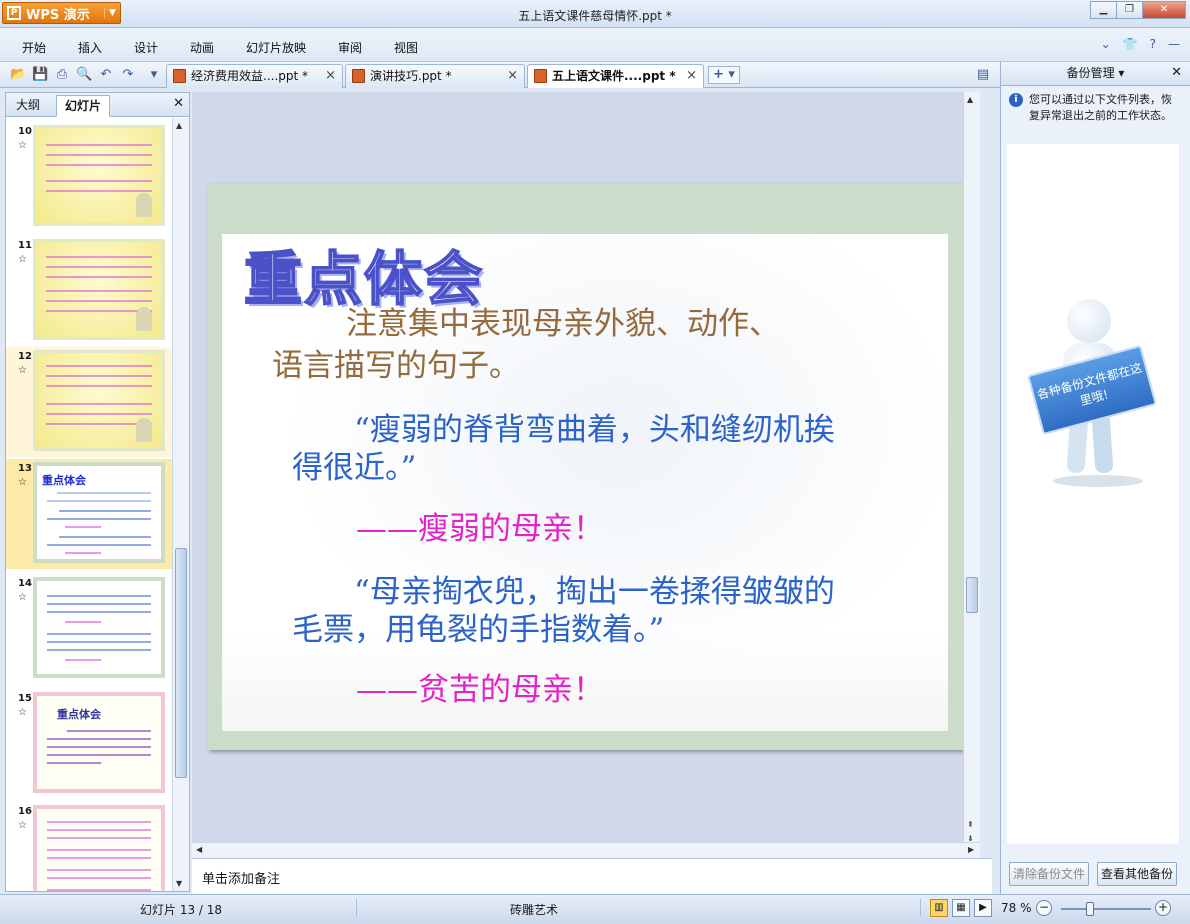  What do you see at coordinates (1093, 494) in the screenshot?
I see `backup-file-list: 各种备份文件都在这里哦!` at bounding box center [1093, 494].